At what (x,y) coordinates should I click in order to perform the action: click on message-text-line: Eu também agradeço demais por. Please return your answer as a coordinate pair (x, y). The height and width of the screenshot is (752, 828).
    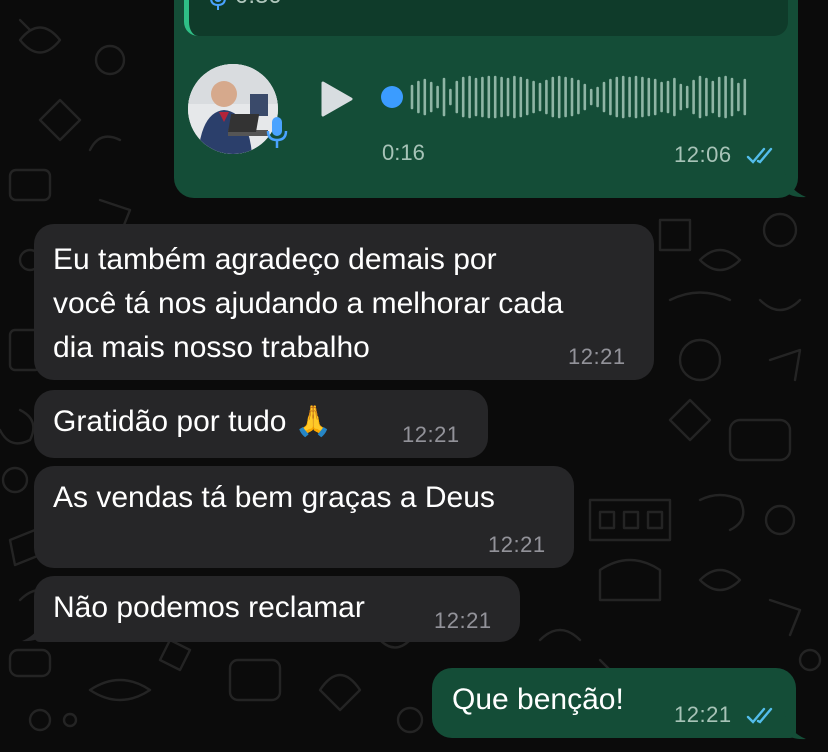
    Looking at the image, I should click on (275, 259).